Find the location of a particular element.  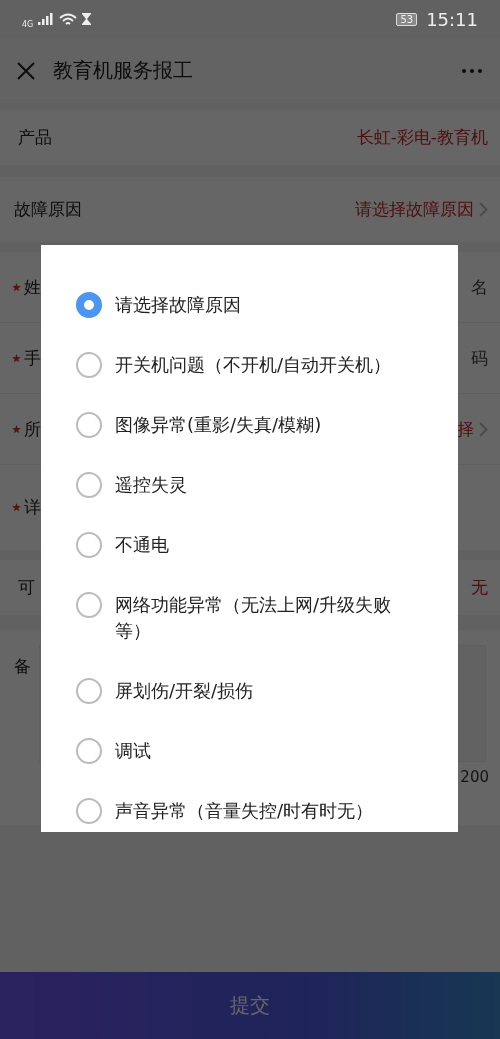

option-item: 声音异常（音量失控/时有时无） is located at coordinates (249, 806).